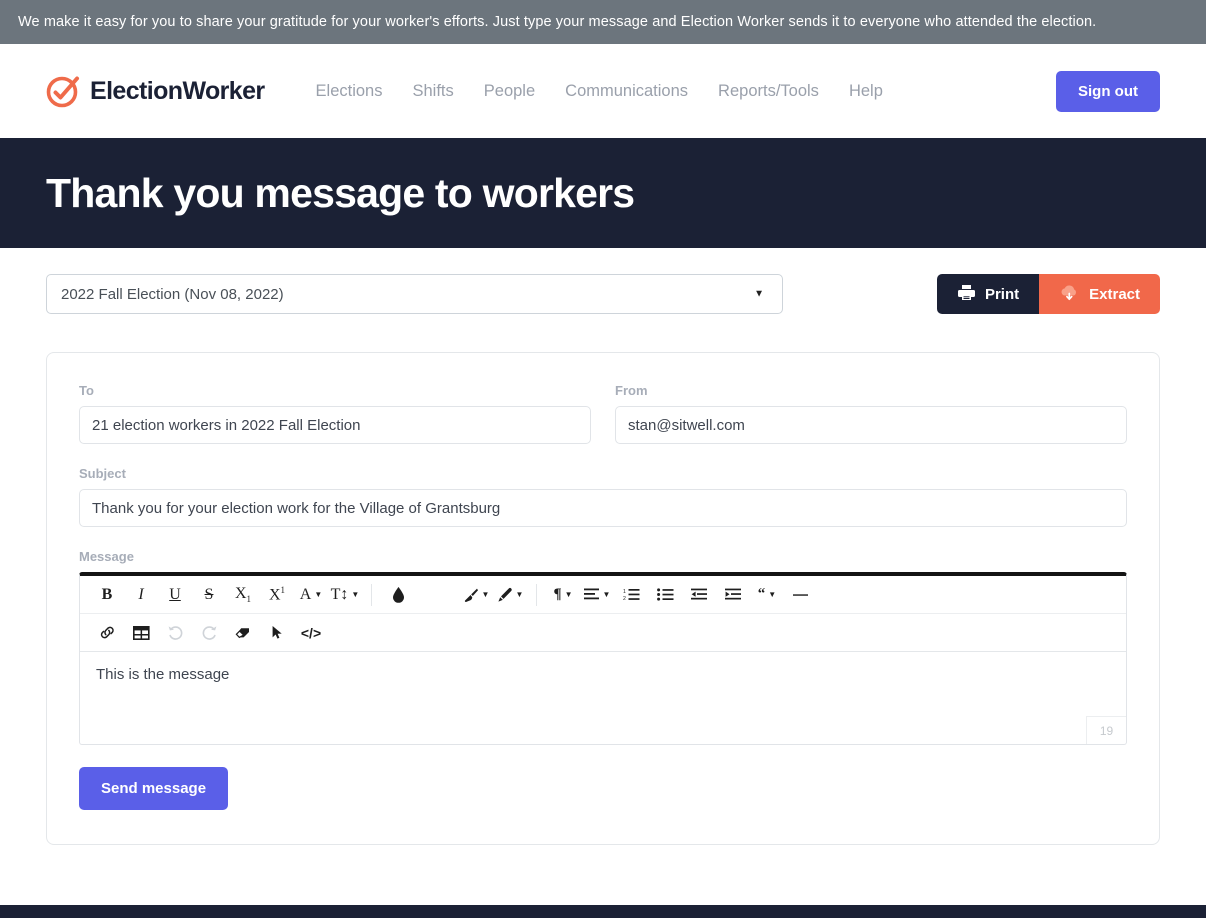  I want to click on background-color-icon, so click(398, 595).